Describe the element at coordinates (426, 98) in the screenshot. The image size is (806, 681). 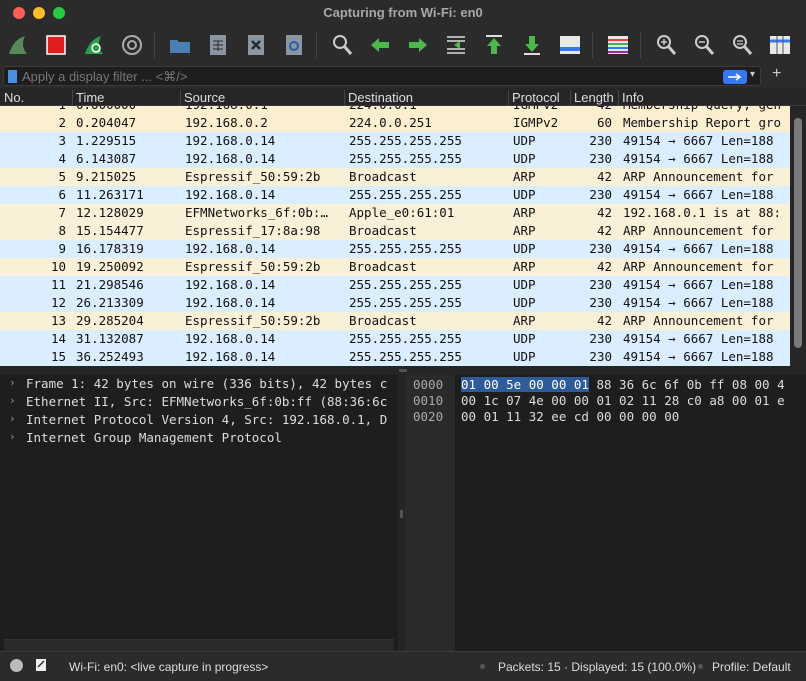
I see `column-header-destination: Destination` at that location.